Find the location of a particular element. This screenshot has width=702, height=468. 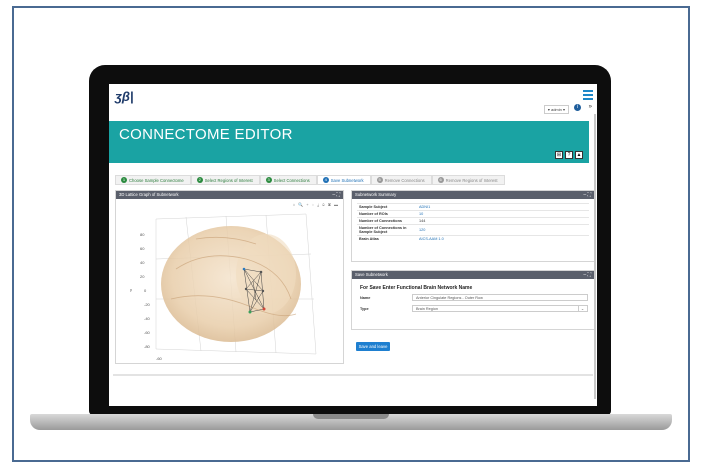

page-header: CONNECTOME EDITOR ⊞ ? ▲ is located at coordinates (349, 142).